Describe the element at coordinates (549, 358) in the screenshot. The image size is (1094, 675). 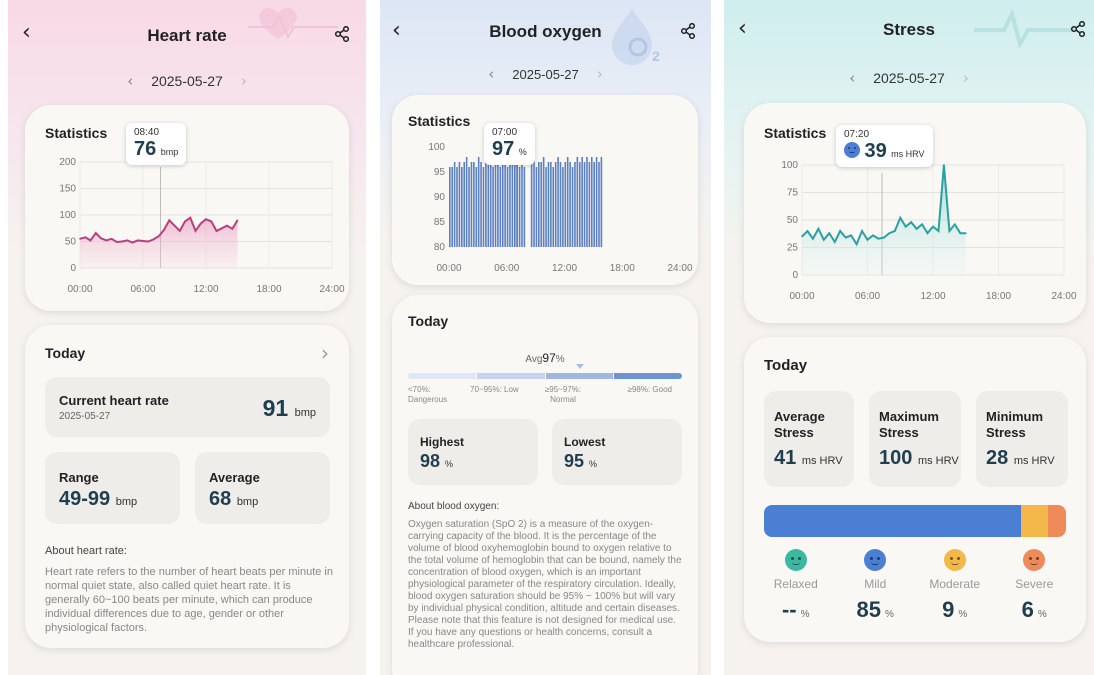
I see `avg-value: 97` at that location.